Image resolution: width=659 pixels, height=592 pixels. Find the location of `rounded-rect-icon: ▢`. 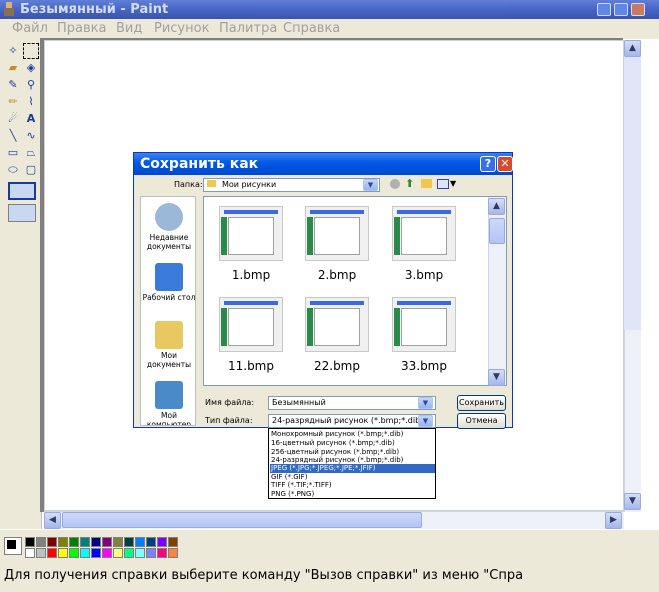

rounded-rect-icon: ▢ is located at coordinates (31, 170).